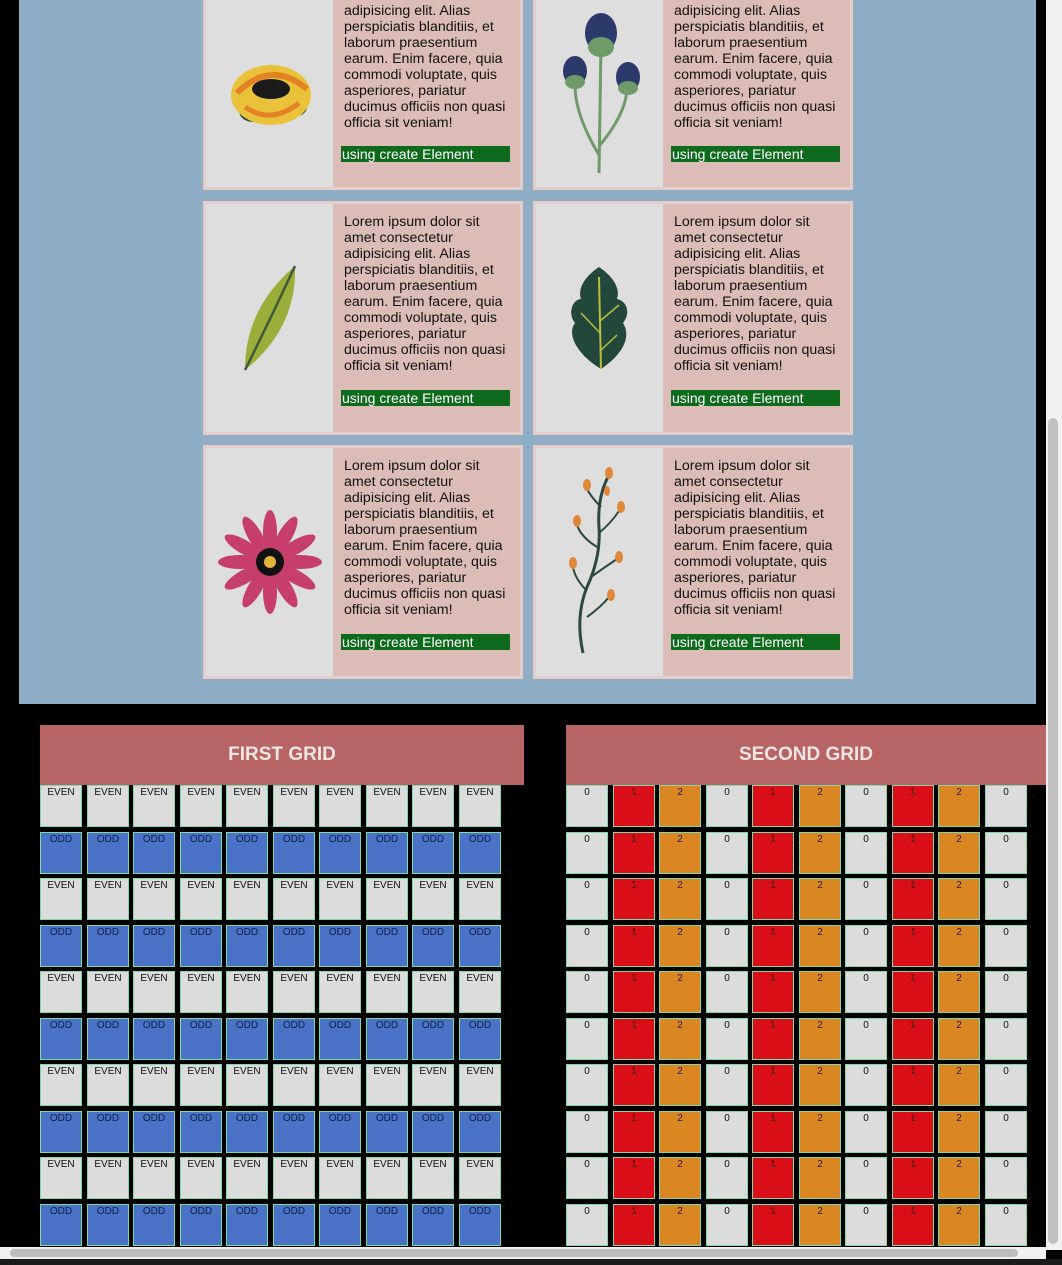  Describe the element at coordinates (514, 1253) in the screenshot. I see `horizontal-scrollbar-thumb` at that location.